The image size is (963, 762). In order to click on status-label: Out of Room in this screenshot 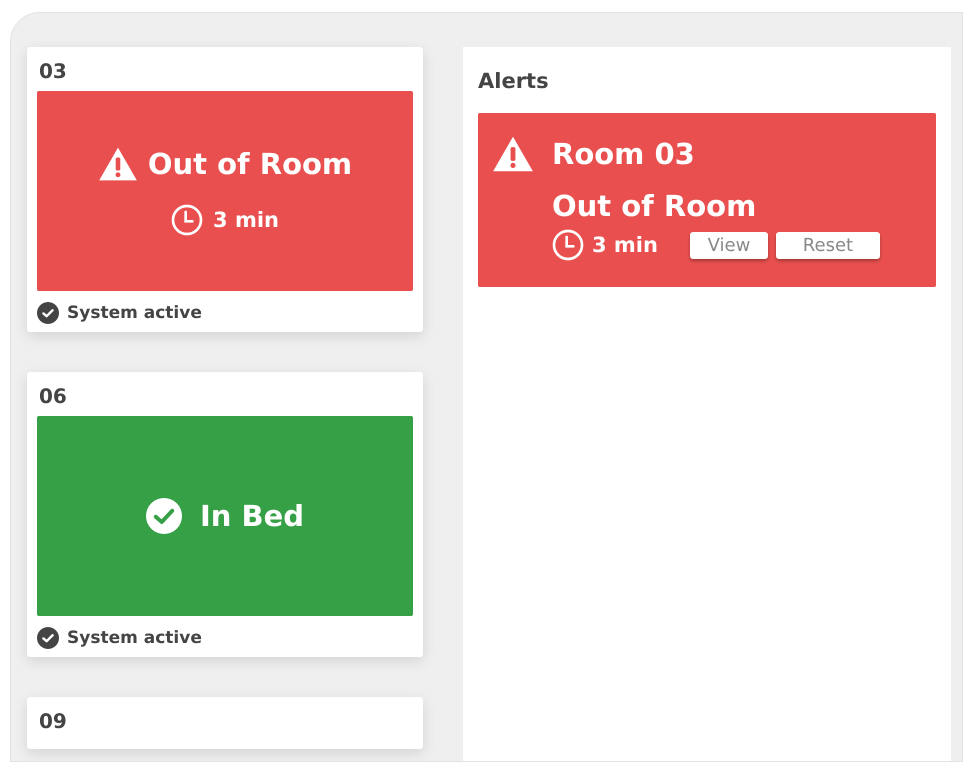, I will do `click(250, 164)`.